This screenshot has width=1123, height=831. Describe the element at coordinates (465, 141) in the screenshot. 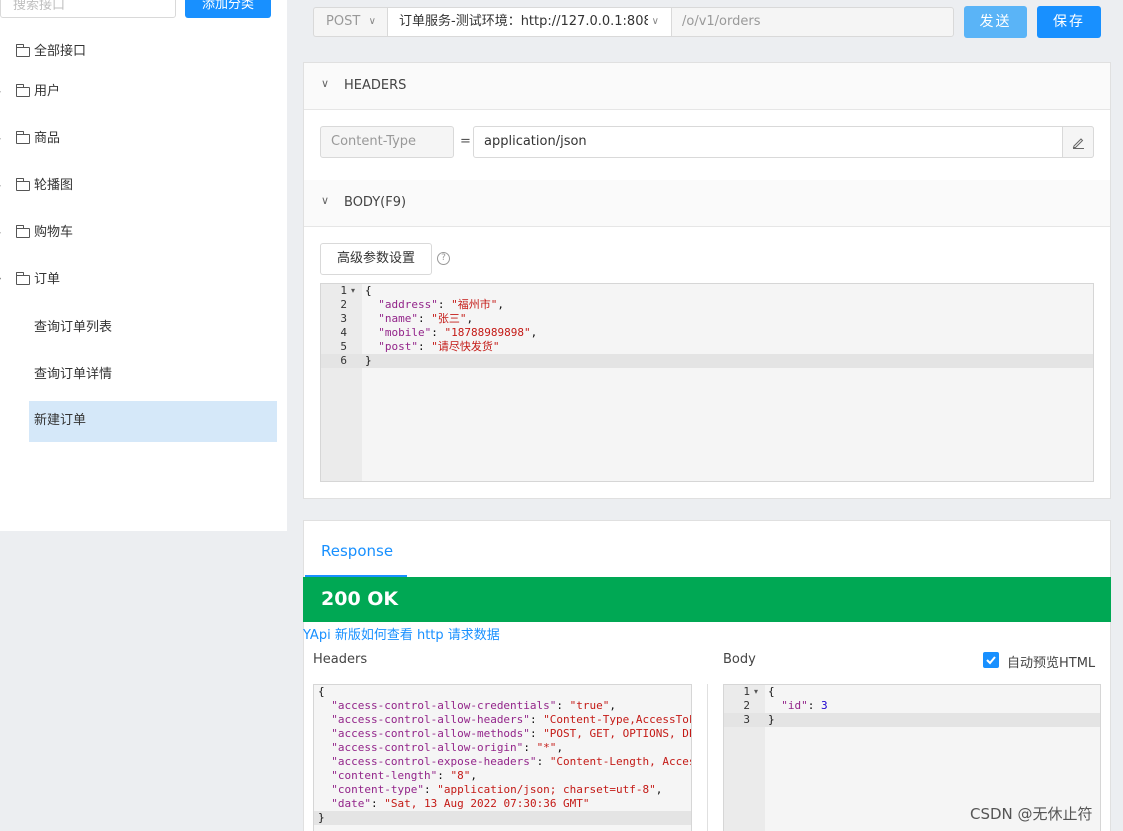

I see `header-equals: =` at that location.